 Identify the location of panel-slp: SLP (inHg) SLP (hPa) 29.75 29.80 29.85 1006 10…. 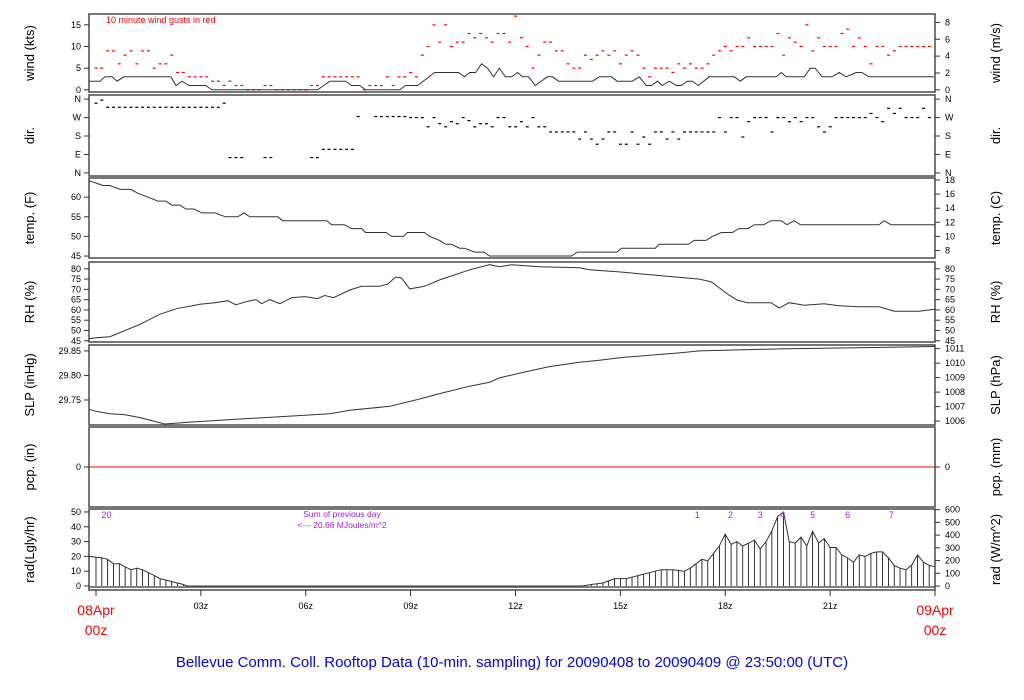
(512, 385).